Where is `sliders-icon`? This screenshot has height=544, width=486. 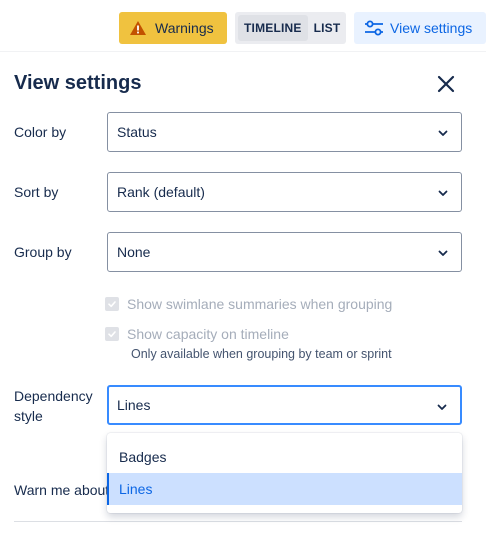
sliders-icon is located at coordinates (374, 28).